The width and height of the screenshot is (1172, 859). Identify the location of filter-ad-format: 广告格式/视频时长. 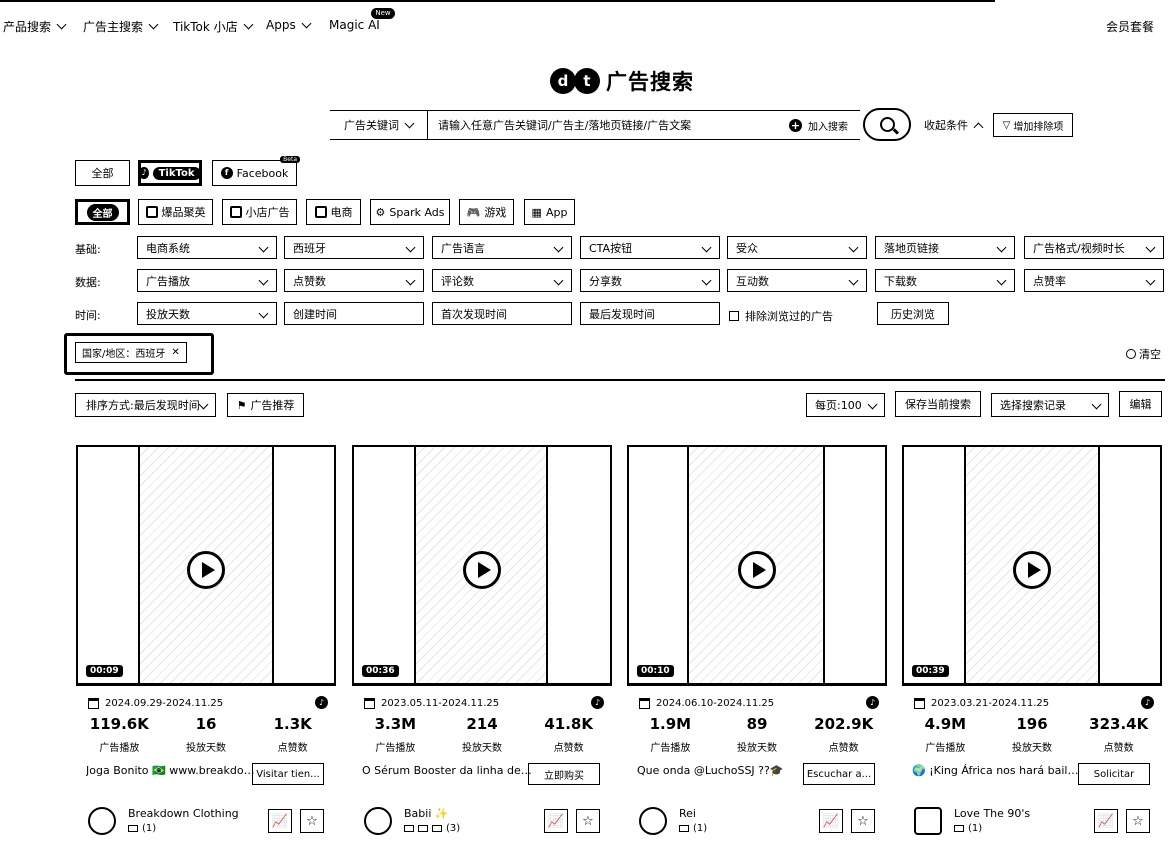
(1094, 247).